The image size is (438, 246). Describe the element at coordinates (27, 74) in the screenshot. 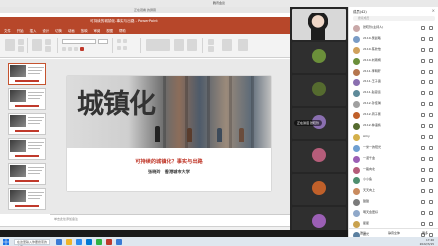

I see `slide-thumbnail: 1` at that location.